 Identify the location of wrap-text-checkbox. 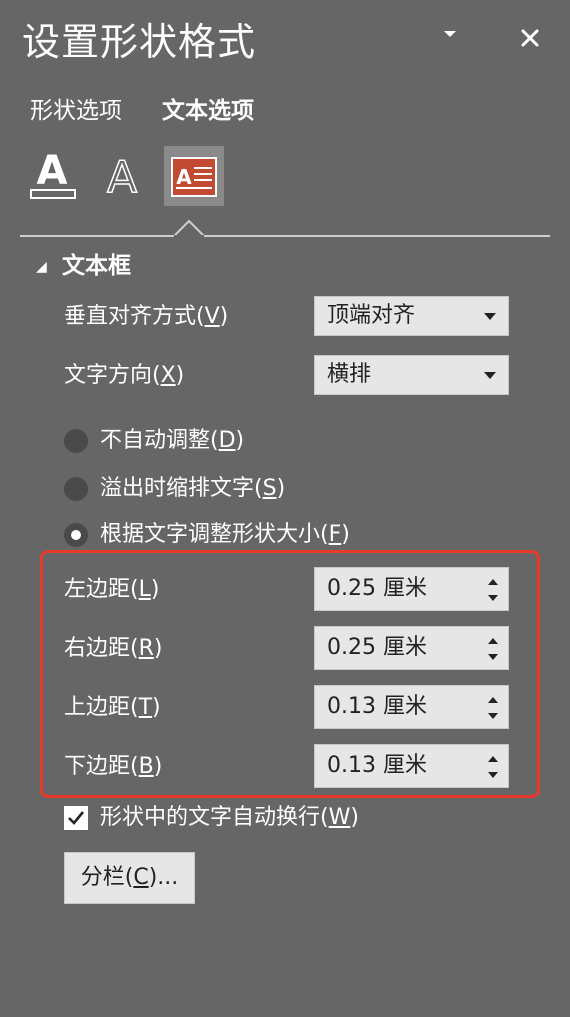
(76, 818).